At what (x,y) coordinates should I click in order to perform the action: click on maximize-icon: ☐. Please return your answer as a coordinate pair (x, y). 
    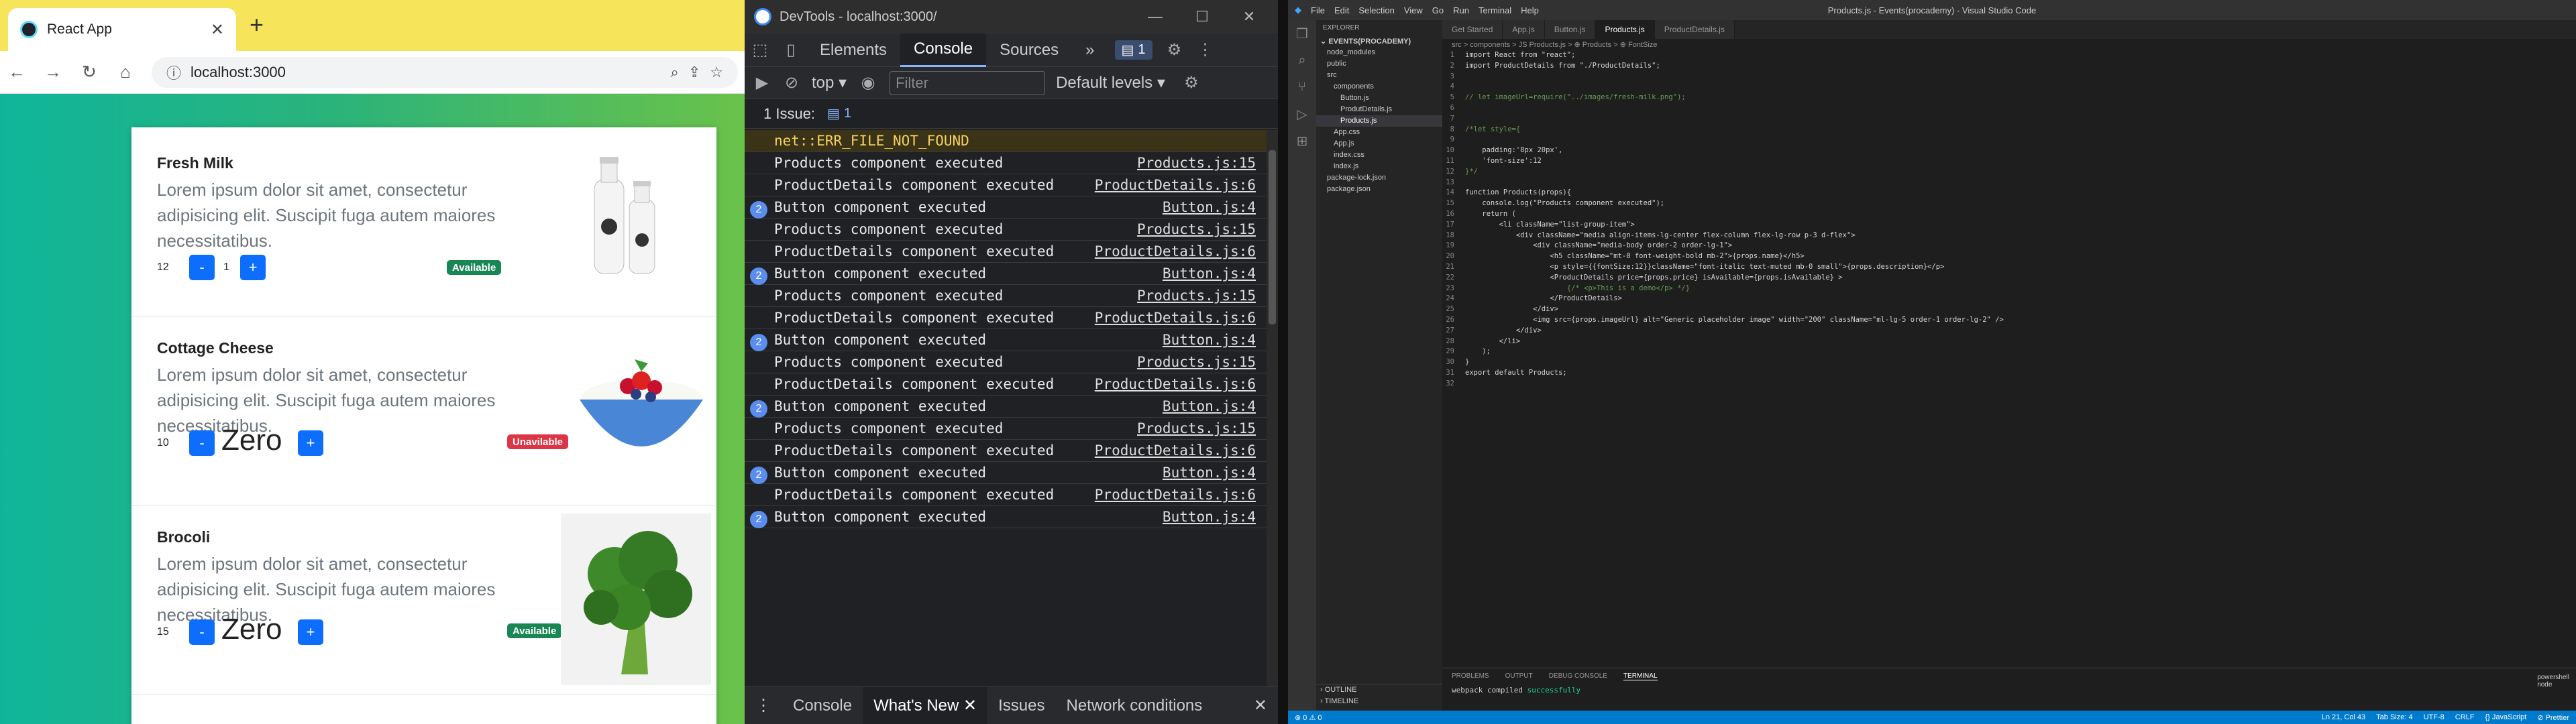
    Looking at the image, I should click on (1202, 16).